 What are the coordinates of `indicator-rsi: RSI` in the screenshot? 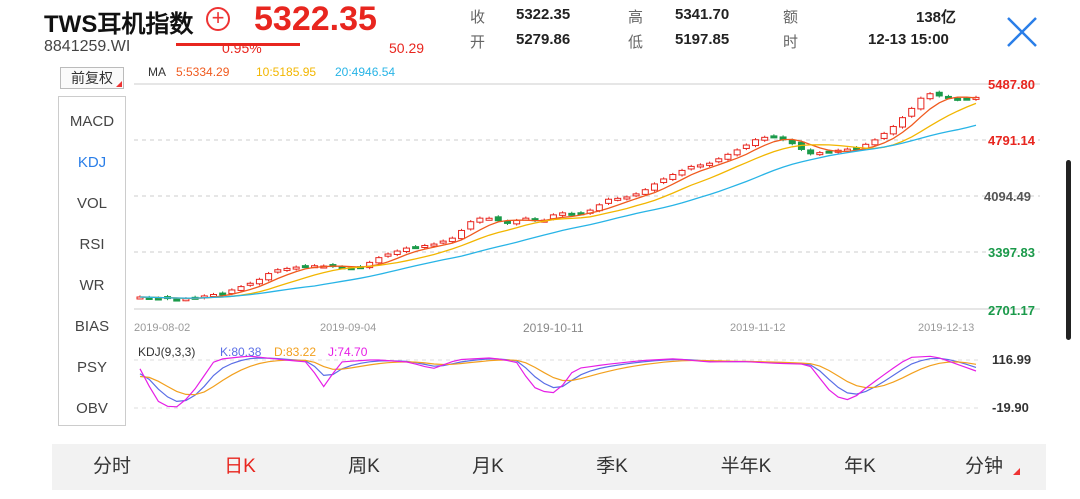 It's located at (92, 245).